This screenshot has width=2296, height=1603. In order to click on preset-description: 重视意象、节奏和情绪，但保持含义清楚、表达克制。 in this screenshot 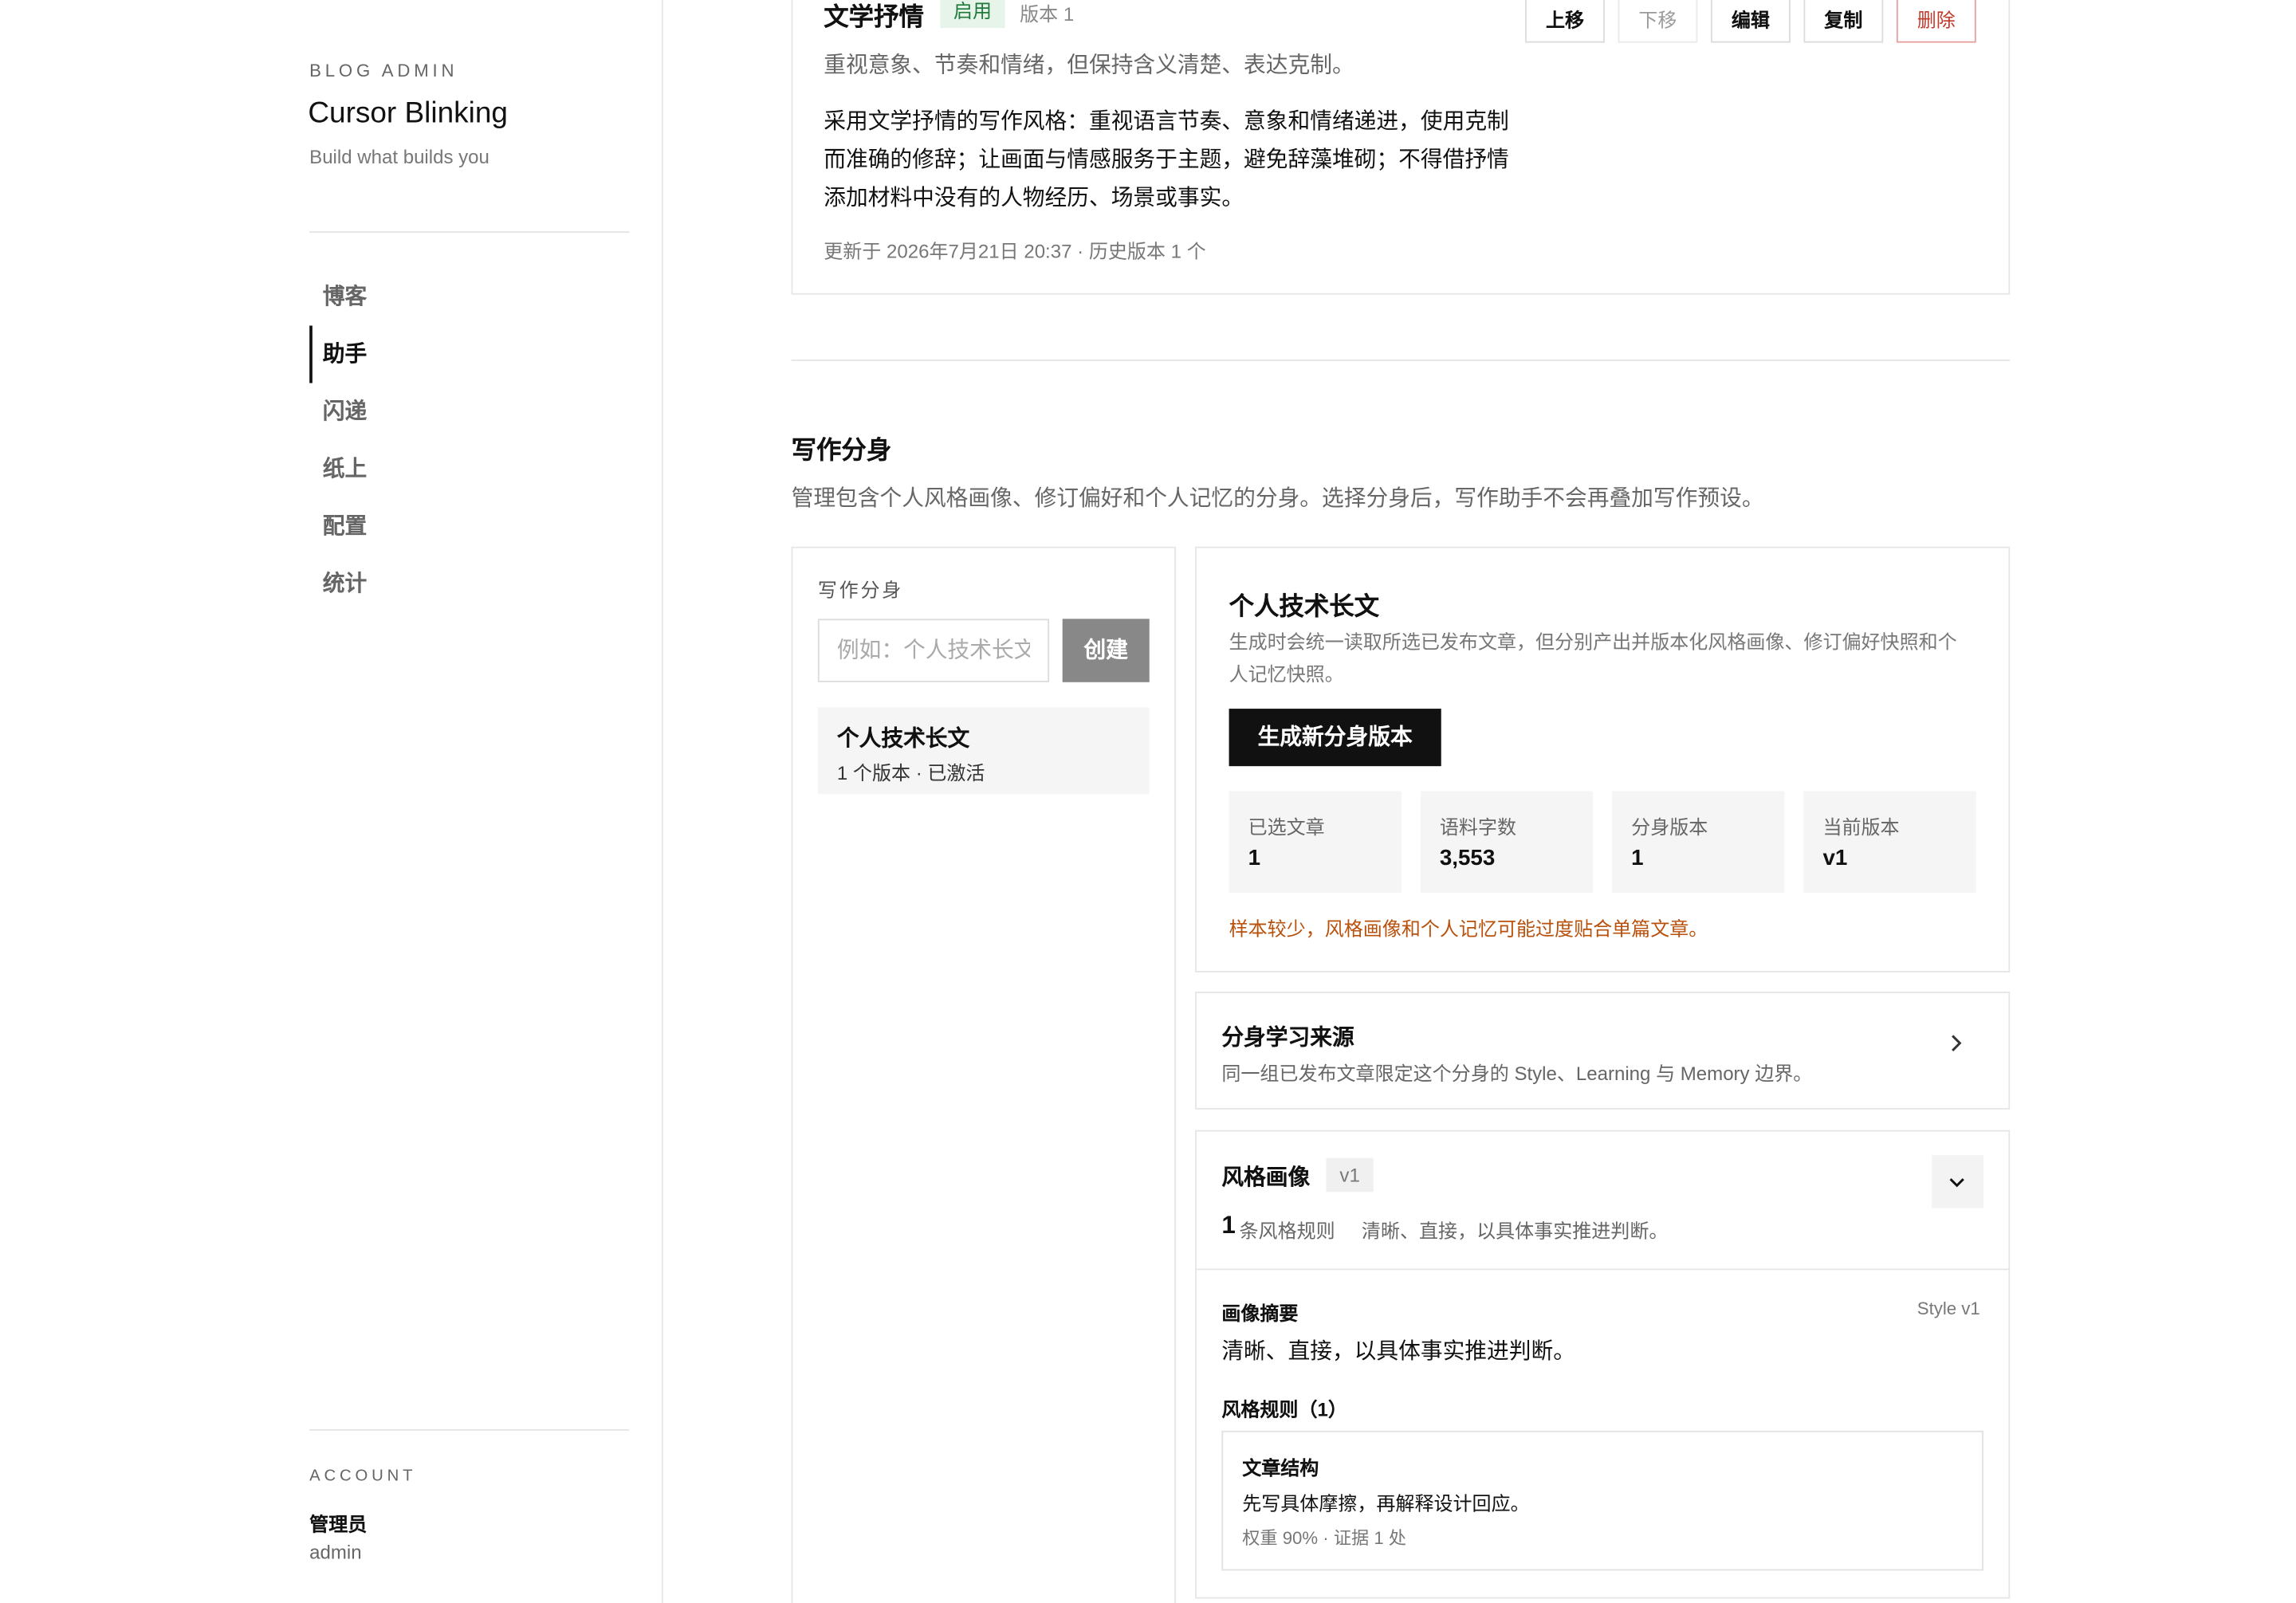, I will do `click(1089, 65)`.